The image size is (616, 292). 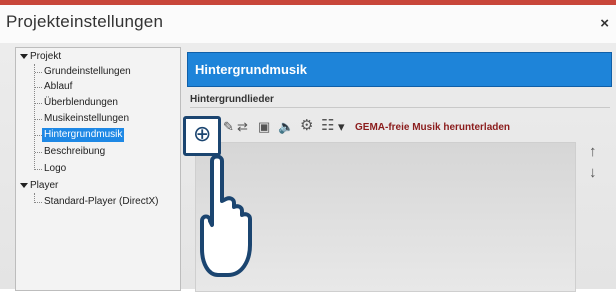 I want to click on list-icon: ☷, so click(x=327, y=125).